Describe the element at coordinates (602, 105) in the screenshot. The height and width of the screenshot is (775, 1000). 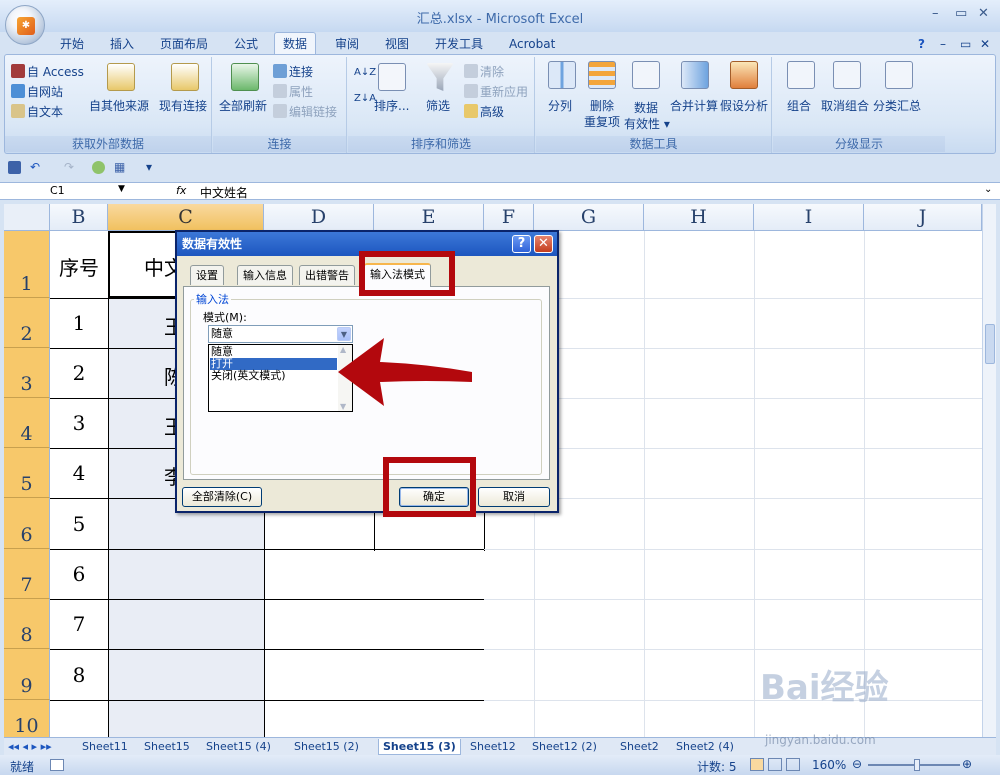
I see `remove-duplicates-label-1: 删除` at that location.